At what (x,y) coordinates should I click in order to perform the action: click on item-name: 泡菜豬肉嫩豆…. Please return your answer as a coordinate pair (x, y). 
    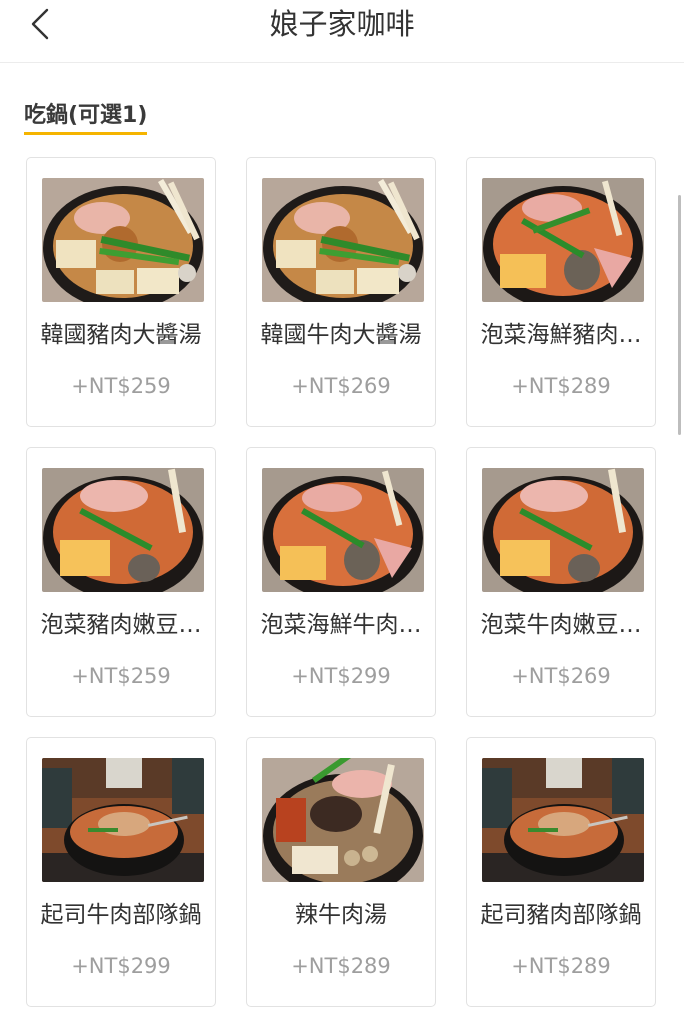
    Looking at the image, I should click on (121, 625).